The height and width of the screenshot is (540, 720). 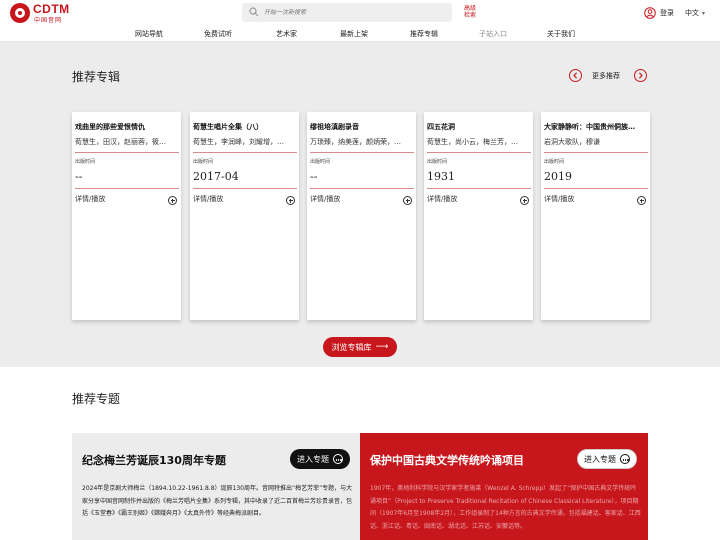 What do you see at coordinates (149, 34) in the screenshot?
I see `nav-item-site-guide: 网站导航` at bounding box center [149, 34].